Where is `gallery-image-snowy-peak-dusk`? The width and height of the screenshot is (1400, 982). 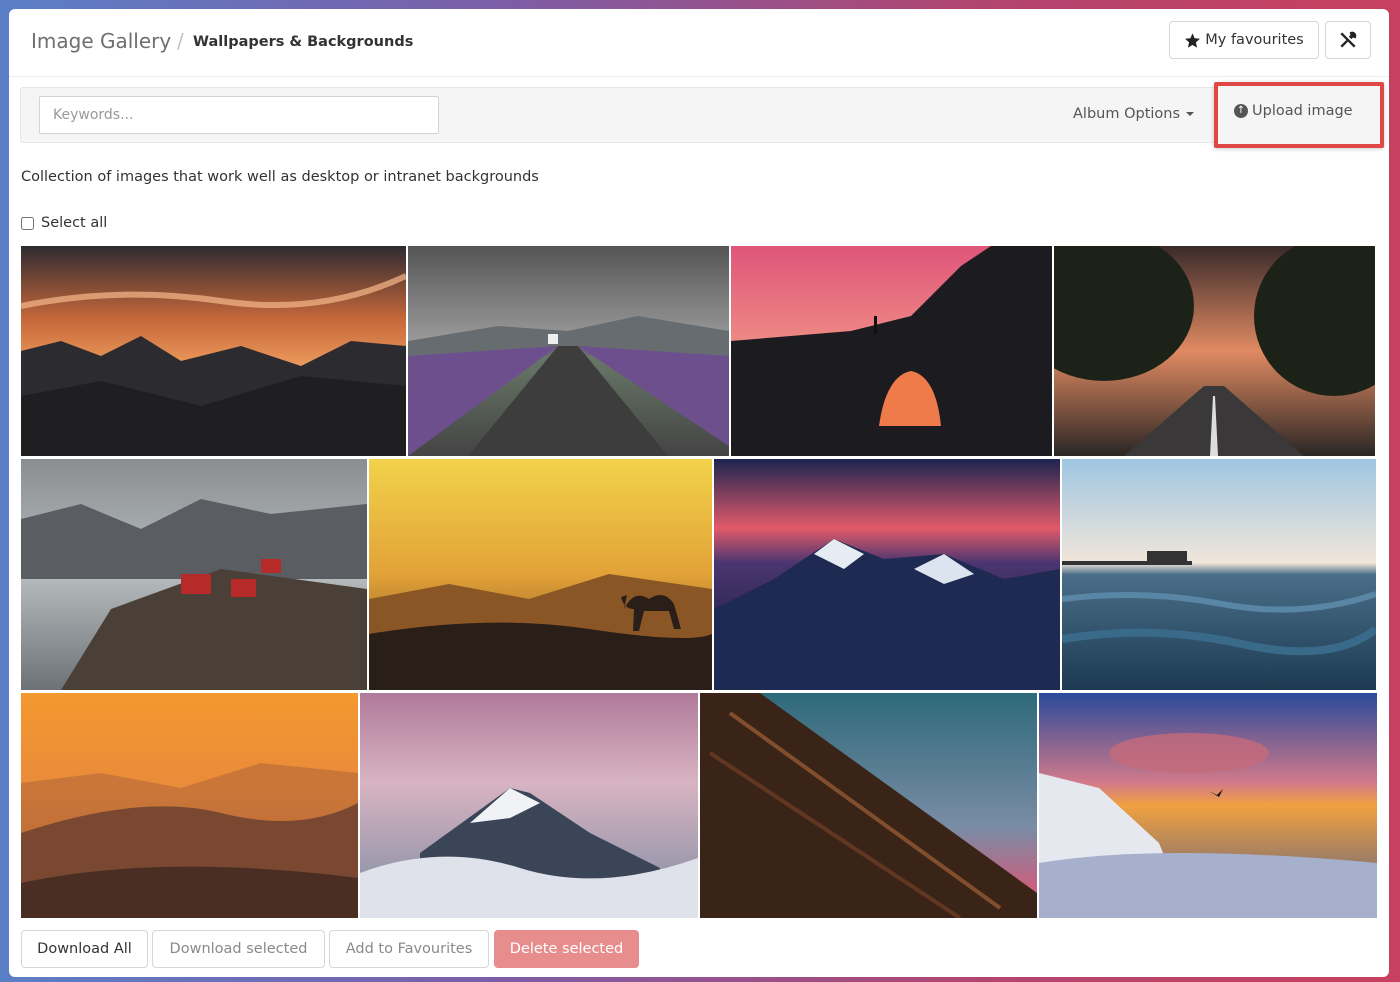
gallery-image-snowy-peak-dusk is located at coordinates (887, 574).